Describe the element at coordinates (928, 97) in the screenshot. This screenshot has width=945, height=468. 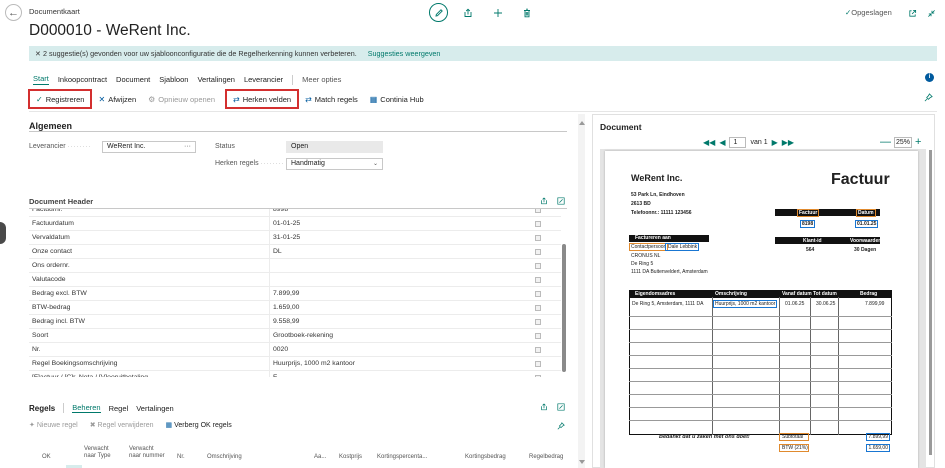
I see `pin-icon` at that location.